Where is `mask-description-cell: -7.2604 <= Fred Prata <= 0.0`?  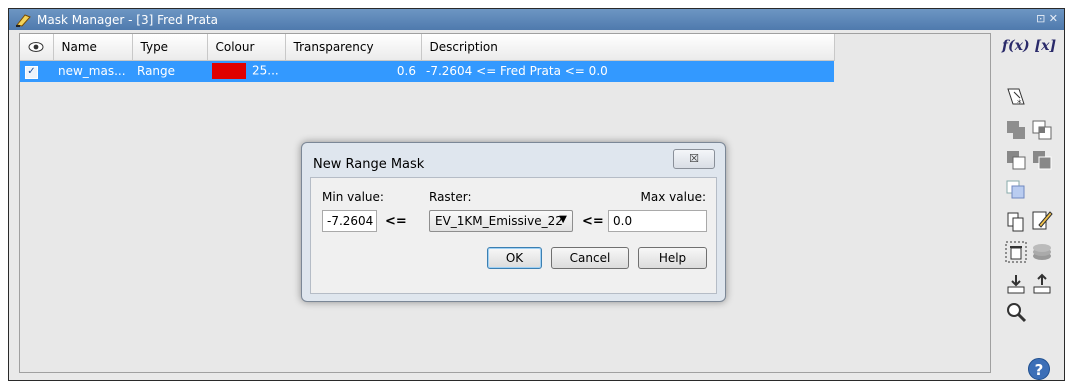 mask-description-cell: -7.2604 <= Fred Prata <= 0.0 is located at coordinates (627, 71).